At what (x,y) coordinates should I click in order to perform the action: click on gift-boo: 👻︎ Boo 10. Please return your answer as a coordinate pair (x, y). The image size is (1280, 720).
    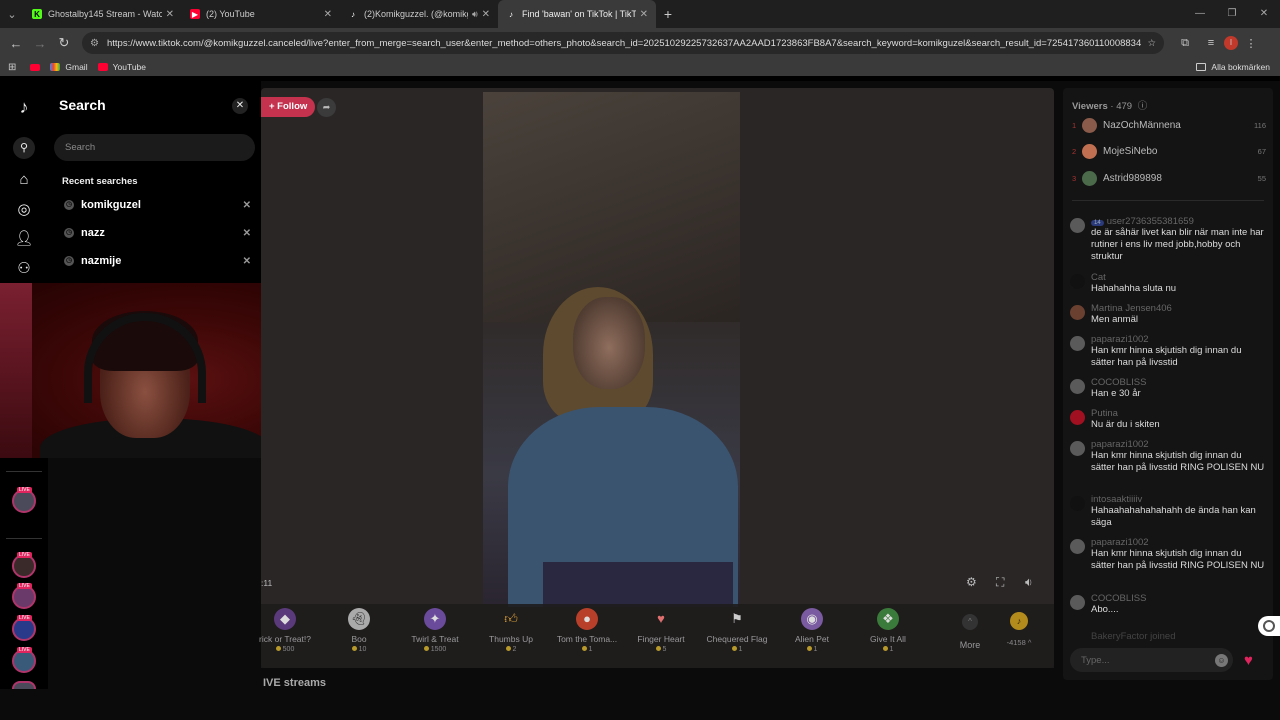
    Looking at the image, I should click on (359, 630).